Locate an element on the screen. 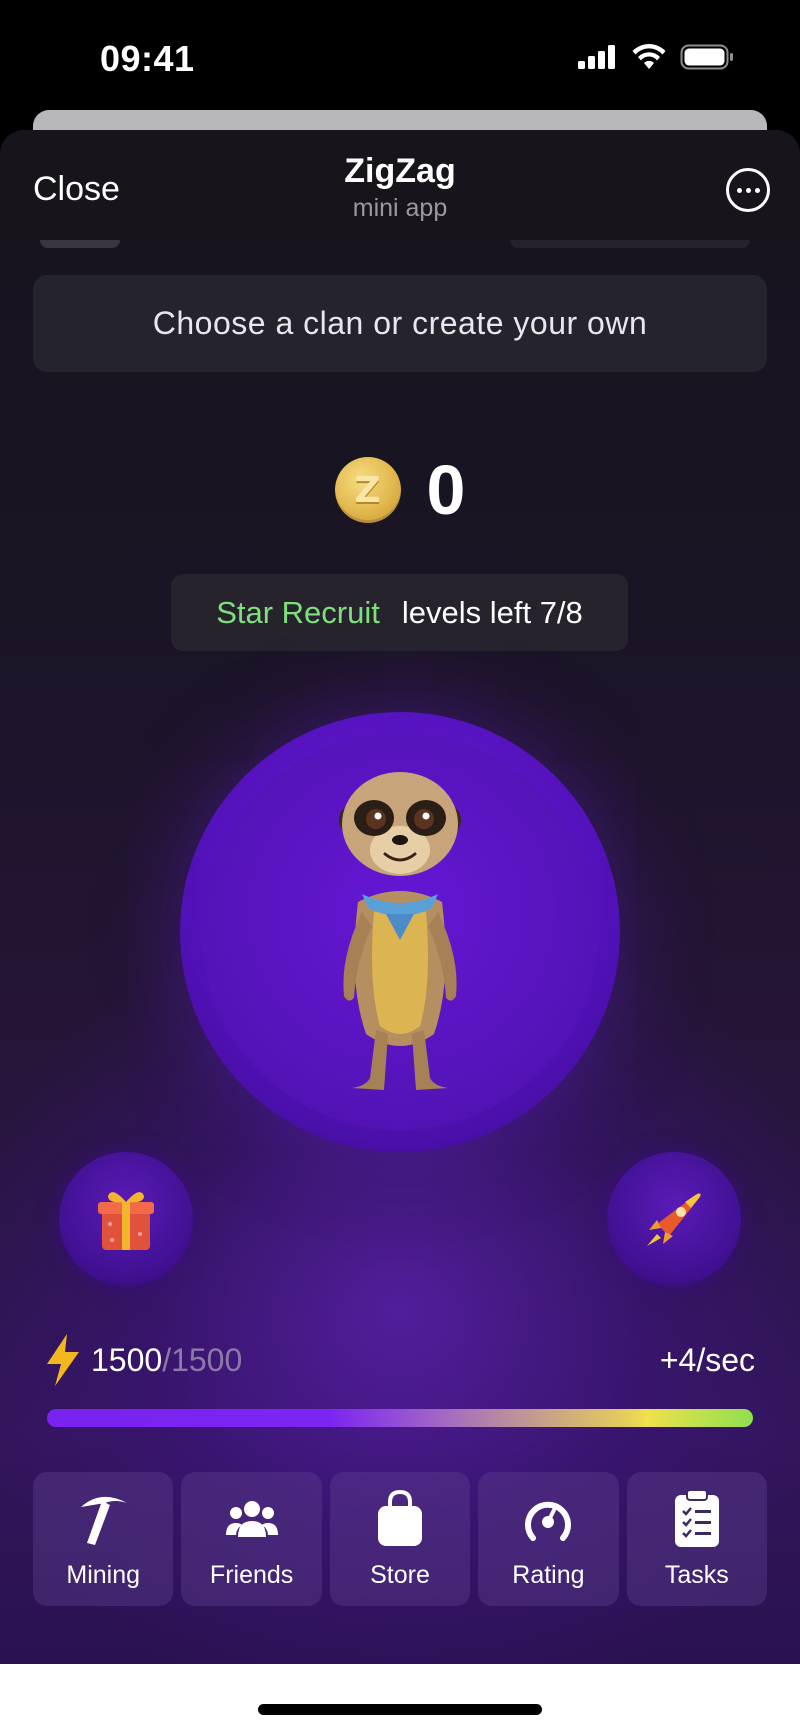  level-badge: Star Recruit levels left 7/8 is located at coordinates (399, 612).